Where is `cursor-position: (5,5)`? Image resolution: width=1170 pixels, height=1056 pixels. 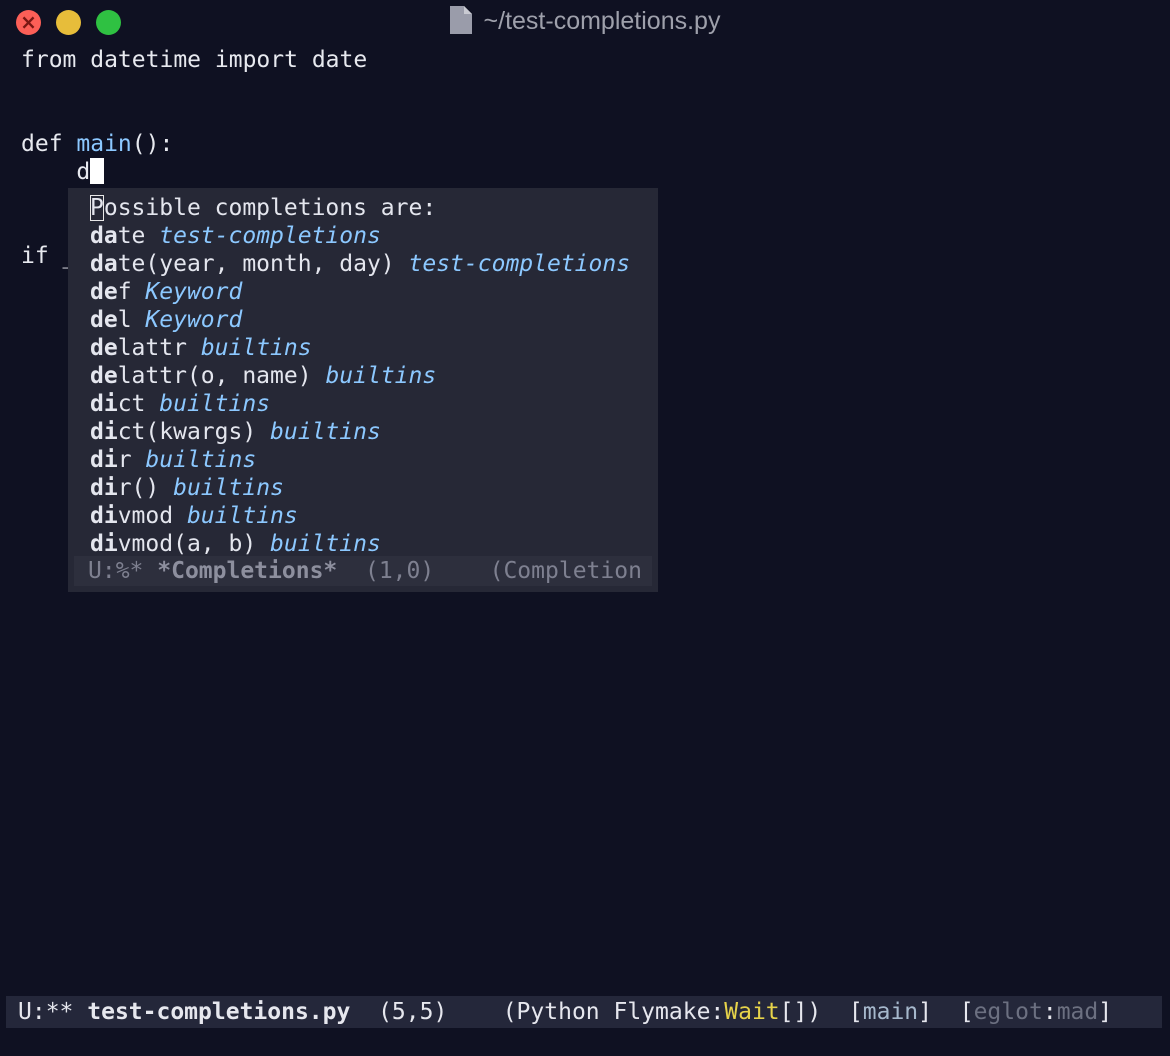
cursor-position: (5,5) is located at coordinates (413, 1012).